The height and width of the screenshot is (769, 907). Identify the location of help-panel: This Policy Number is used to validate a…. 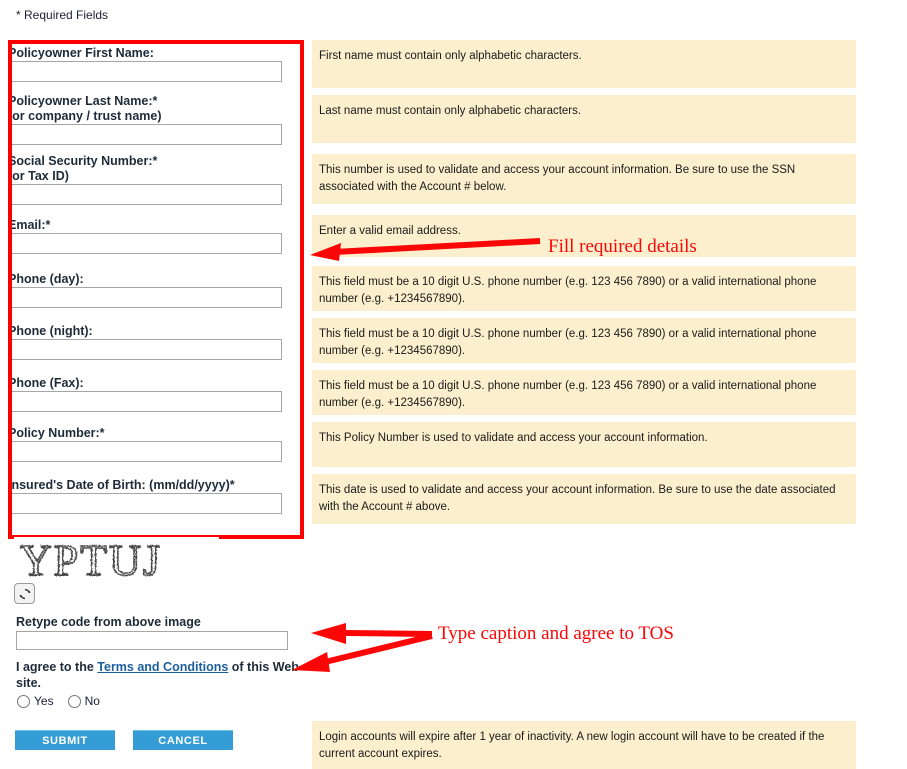
(584, 444).